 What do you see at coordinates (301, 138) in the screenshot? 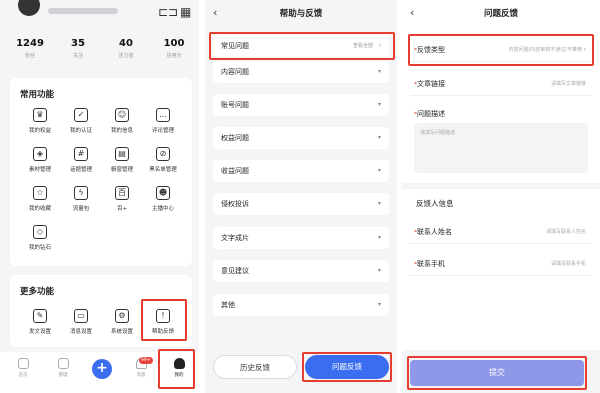
I see `faq-item: 权益问题 ▾` at bounding box center [301, 138].